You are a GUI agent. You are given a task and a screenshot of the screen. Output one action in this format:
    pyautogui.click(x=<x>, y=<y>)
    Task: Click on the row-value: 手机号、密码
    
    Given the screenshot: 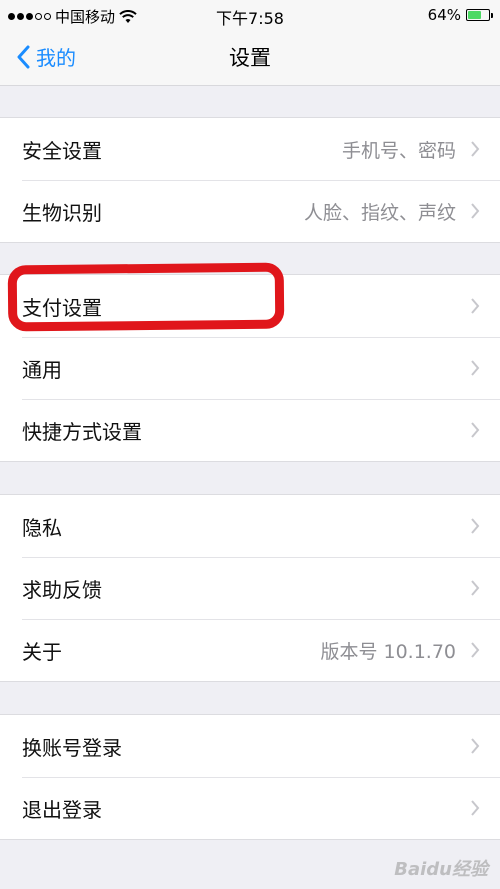 What is the action you would take?
    pyautogui.click(x=398, y=150)
    